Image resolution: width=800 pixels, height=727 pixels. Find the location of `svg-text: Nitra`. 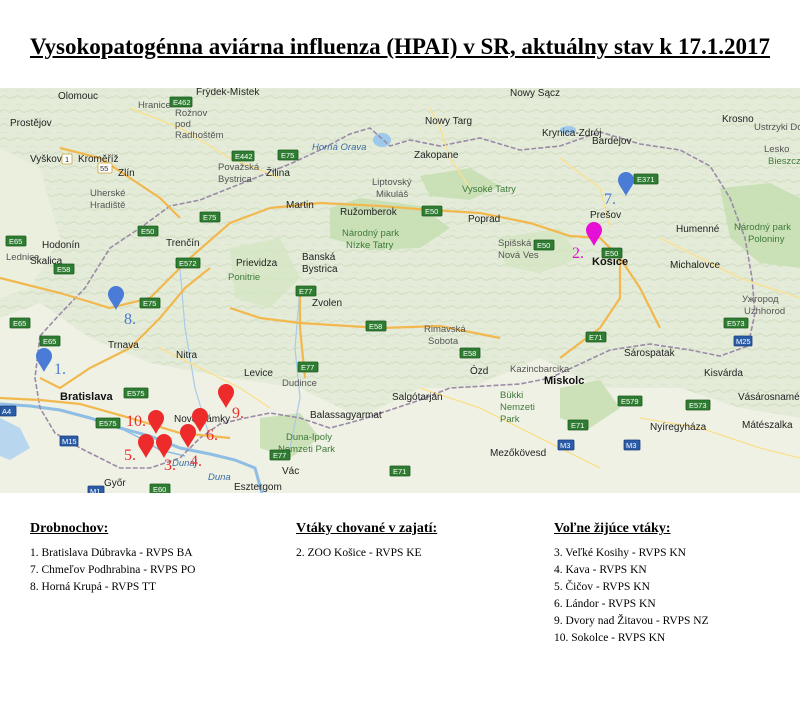

svg-text: Nitra is located at coordinates (187, 355).